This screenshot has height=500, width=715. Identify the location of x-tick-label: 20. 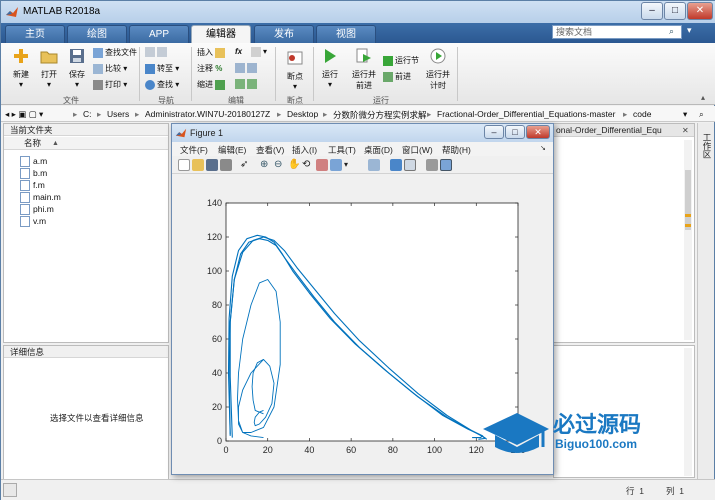
(268, 450).